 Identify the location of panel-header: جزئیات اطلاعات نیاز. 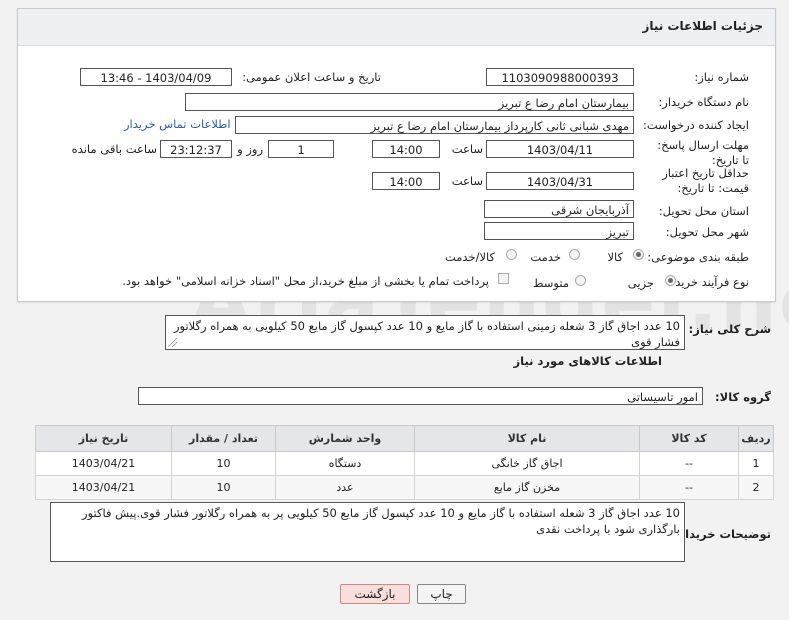
(396, 27).